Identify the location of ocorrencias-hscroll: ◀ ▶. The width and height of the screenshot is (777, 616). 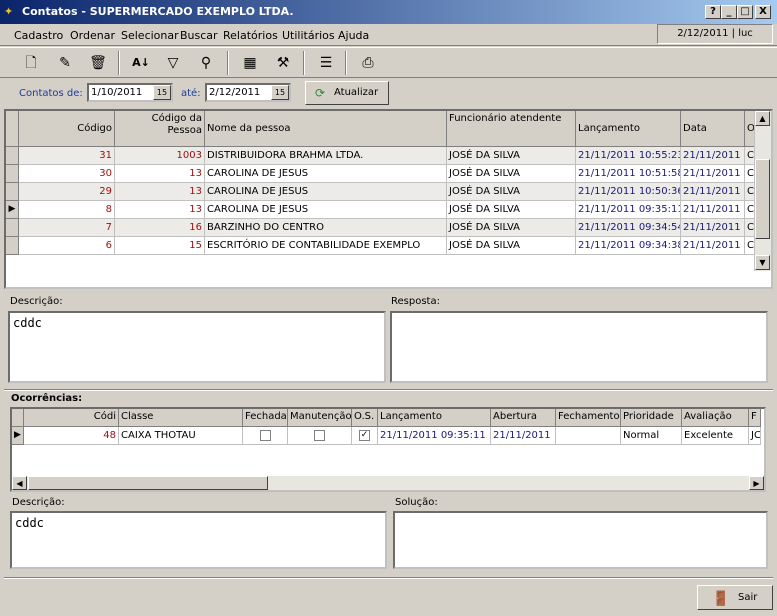
(388, 483).